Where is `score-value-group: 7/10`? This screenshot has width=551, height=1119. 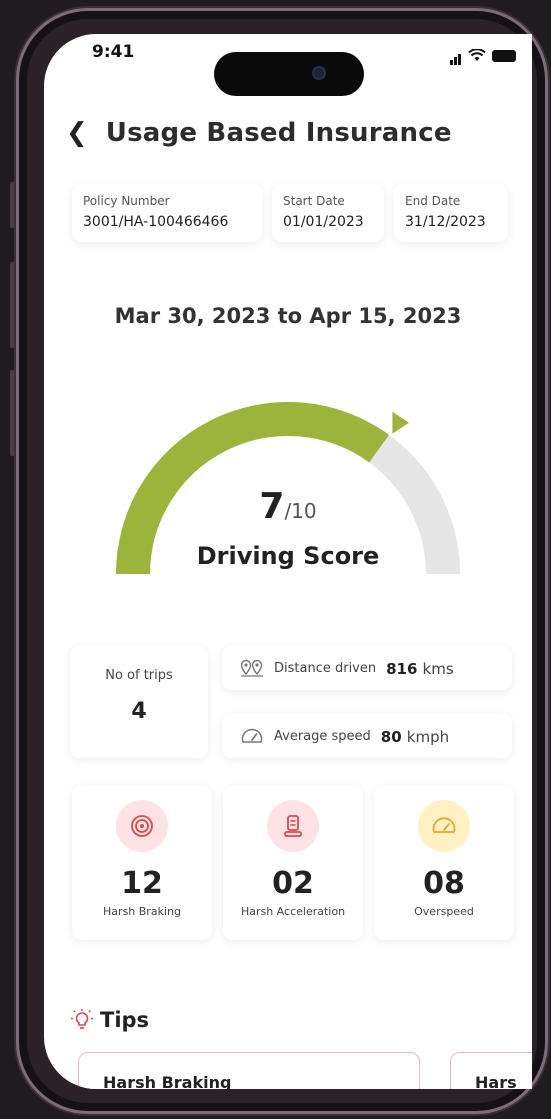
score-value-group: 7/10 is located at coordinates (288, 506).